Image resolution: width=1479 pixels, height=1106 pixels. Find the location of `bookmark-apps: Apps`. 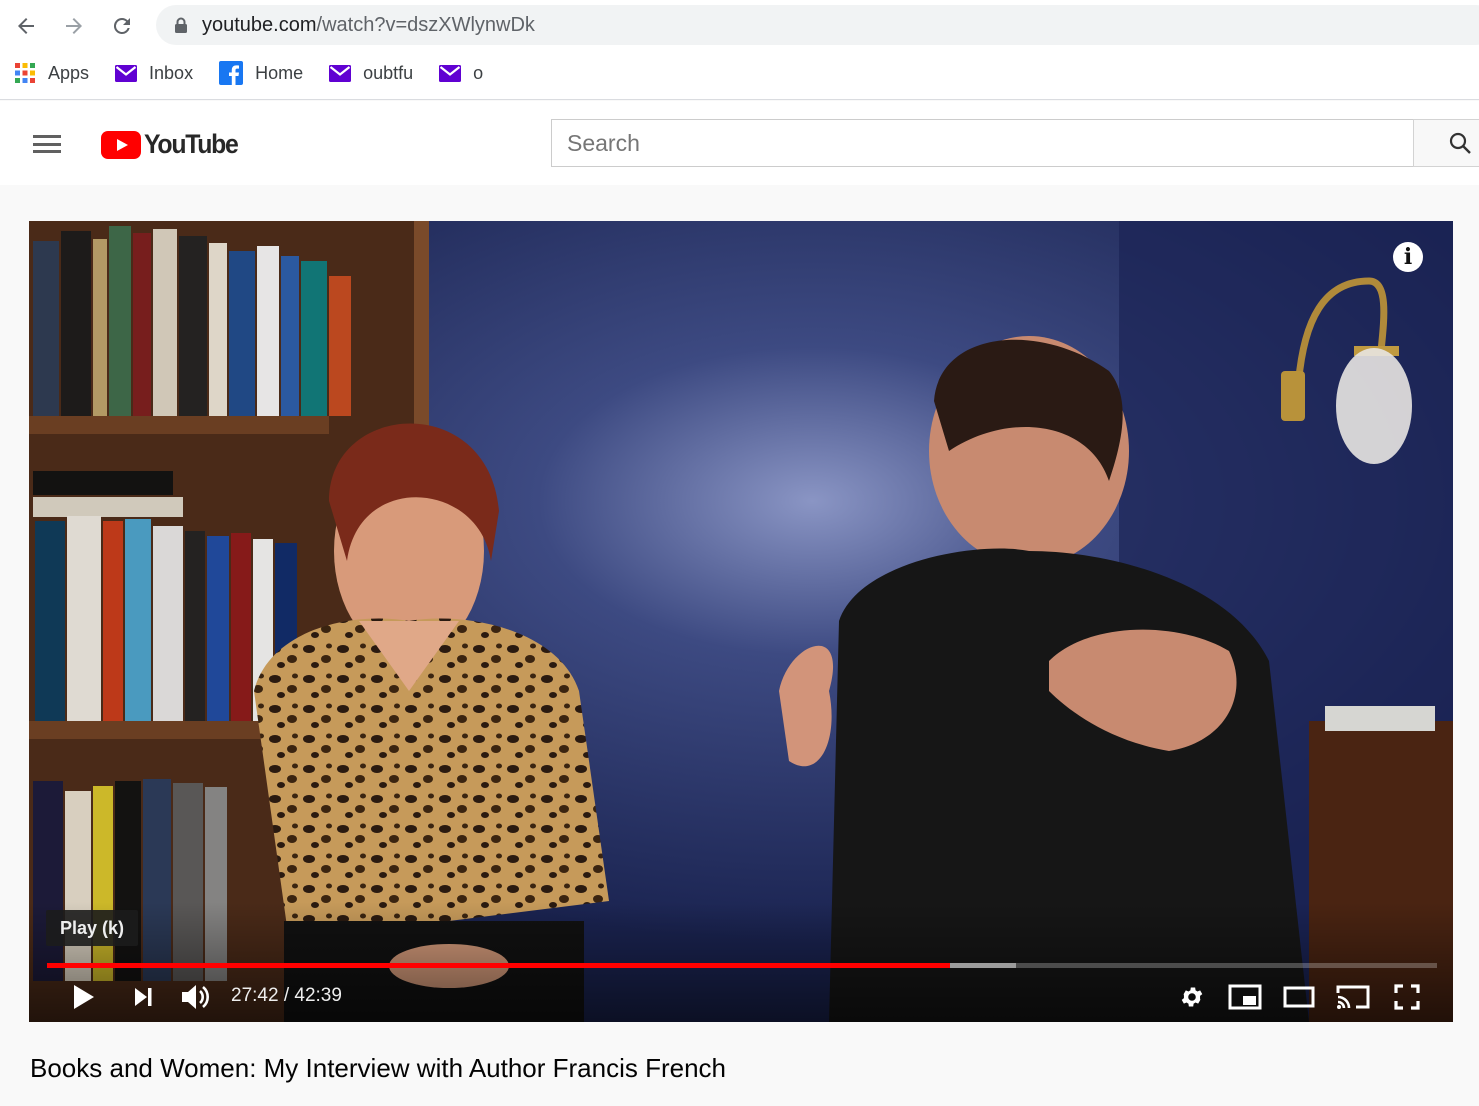

bookmark-apps: Apps is located at coordinates (51, 73).